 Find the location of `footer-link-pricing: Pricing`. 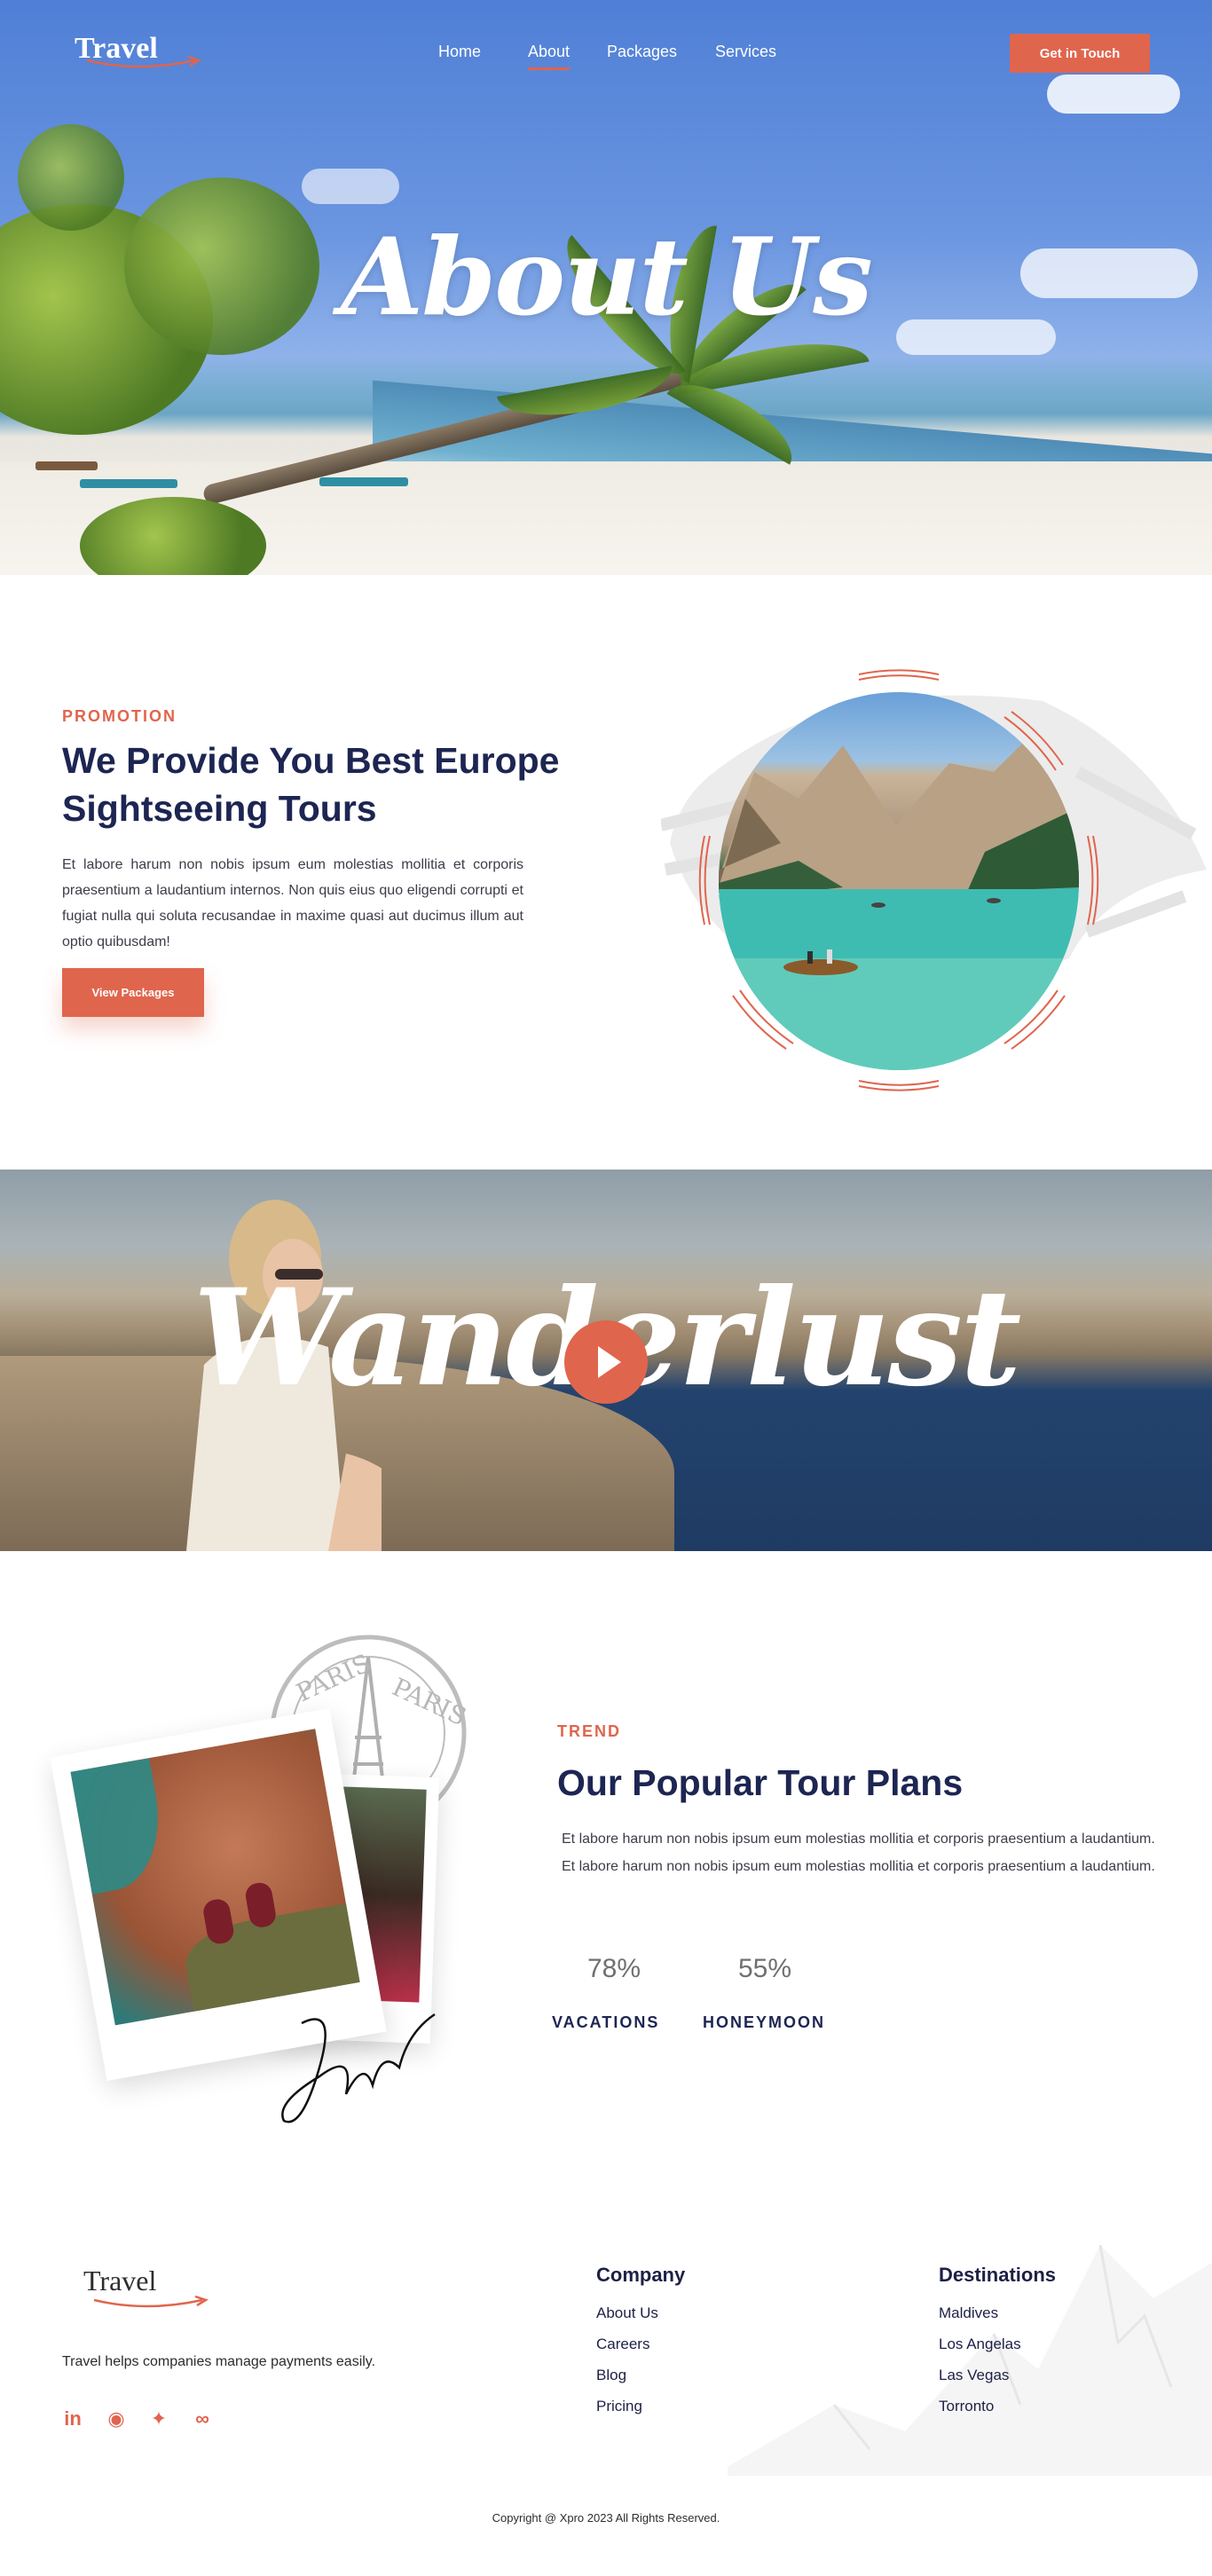

footer-link-pricing: Pricing is located at coordinates (619, 2406).